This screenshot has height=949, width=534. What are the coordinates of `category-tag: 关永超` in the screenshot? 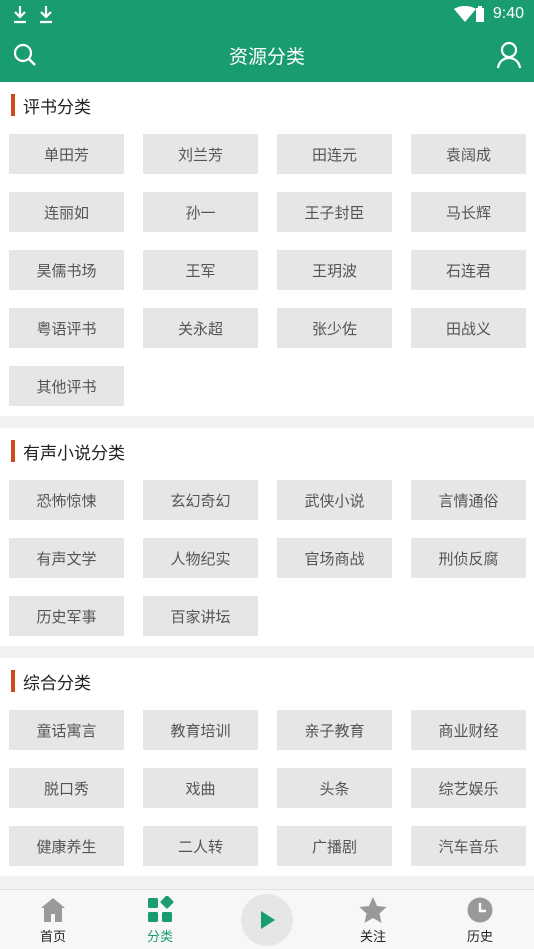 It's located at (200, 328).